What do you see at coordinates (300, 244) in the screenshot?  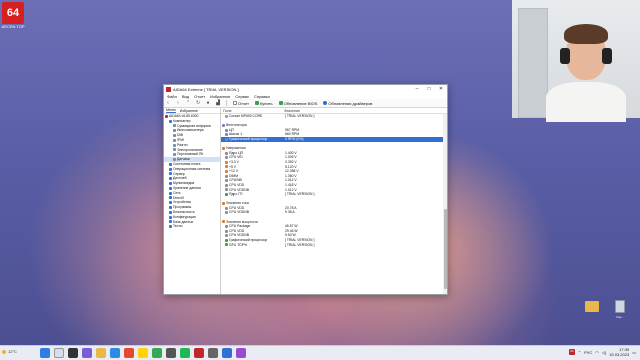 I see `value-cell: [ TRIAL VERSION ]` at bounding box center [300, 244].